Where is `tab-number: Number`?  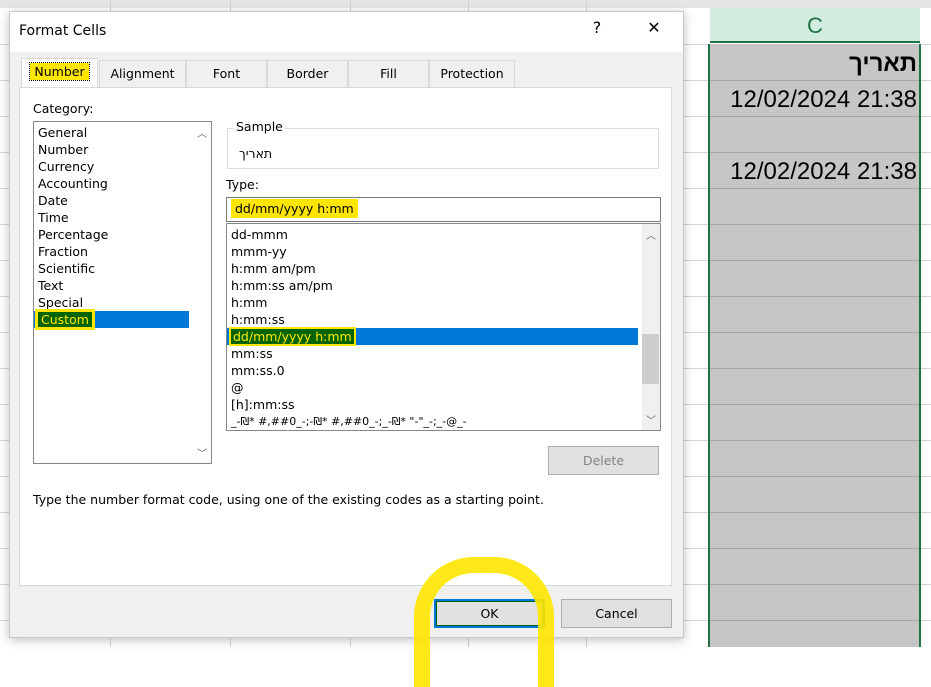 tab-number: Number is located at coordinates (59, 73).